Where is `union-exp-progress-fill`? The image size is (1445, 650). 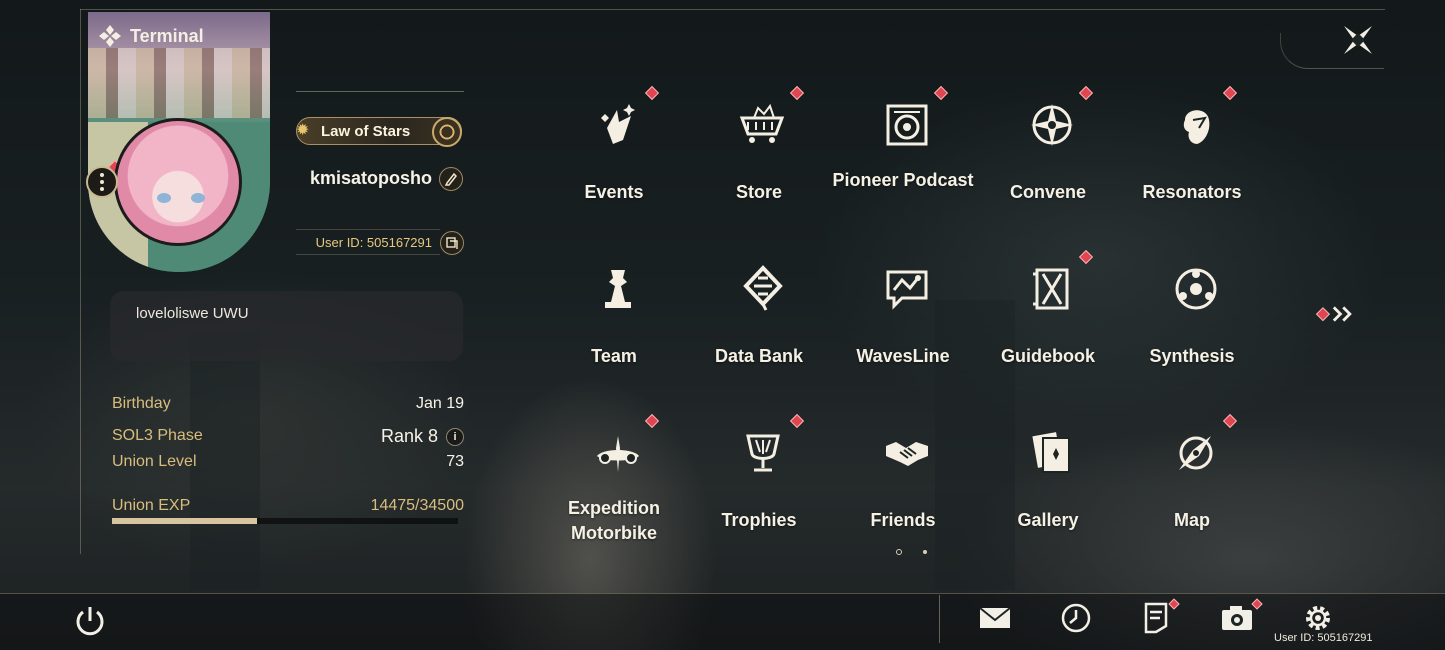 union-exp-progress-fill is located at coordinates (185, 521).